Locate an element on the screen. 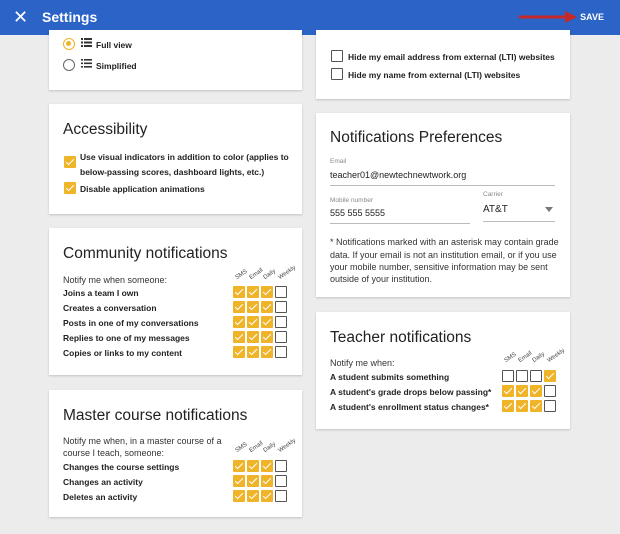 This screenshot has height=534, width=620. simplified-label: Simplified is located at coordinates (116, 66).